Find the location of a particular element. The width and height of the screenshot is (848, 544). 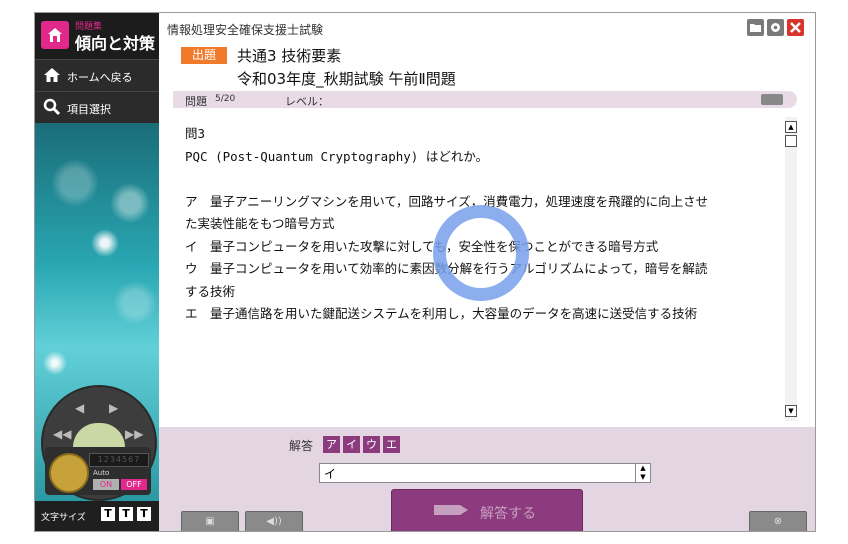

arrow-up-left-icon: ◀ is located at coordinates (79, 408).